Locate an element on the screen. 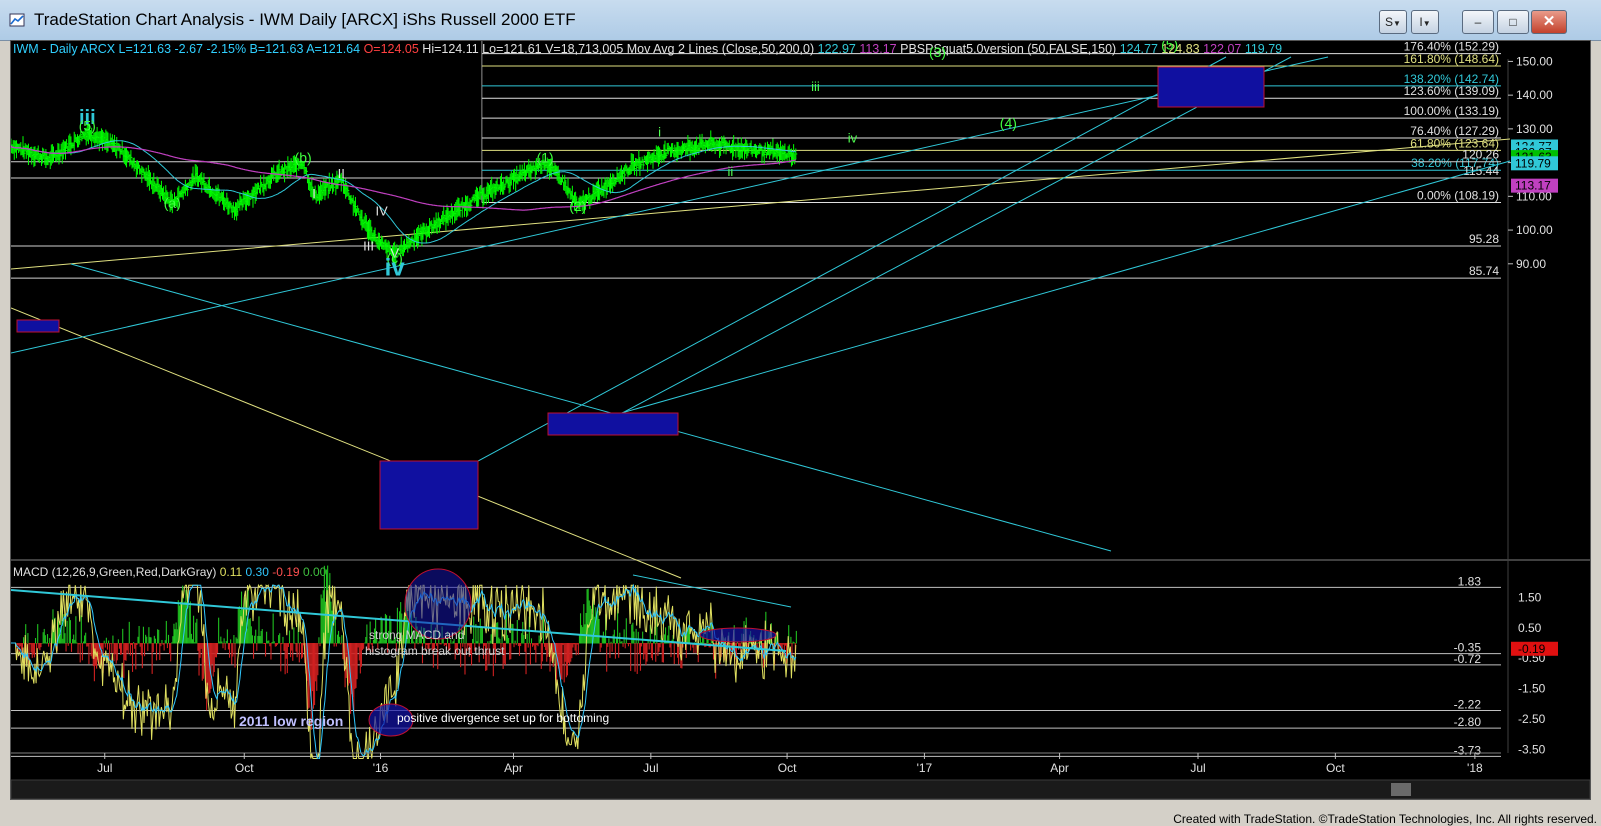 This screenshot has width=1601, height=826. date-axis-label: Apr is located at coordinates (1059, 768).